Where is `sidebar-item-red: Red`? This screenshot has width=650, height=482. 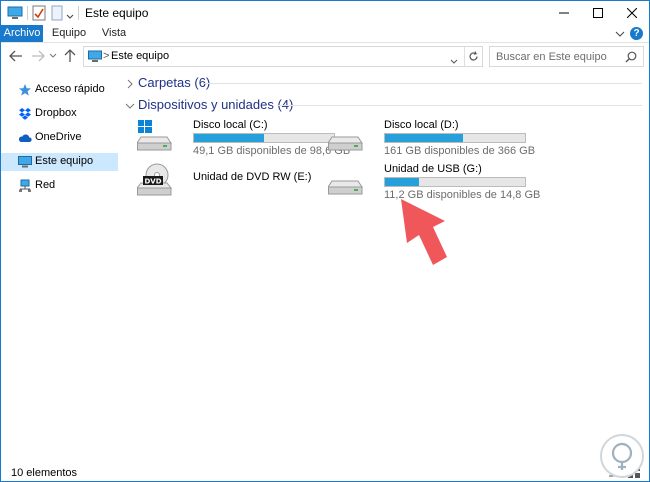 sidebar-item-red: Red is located at coordinates (59, 186).